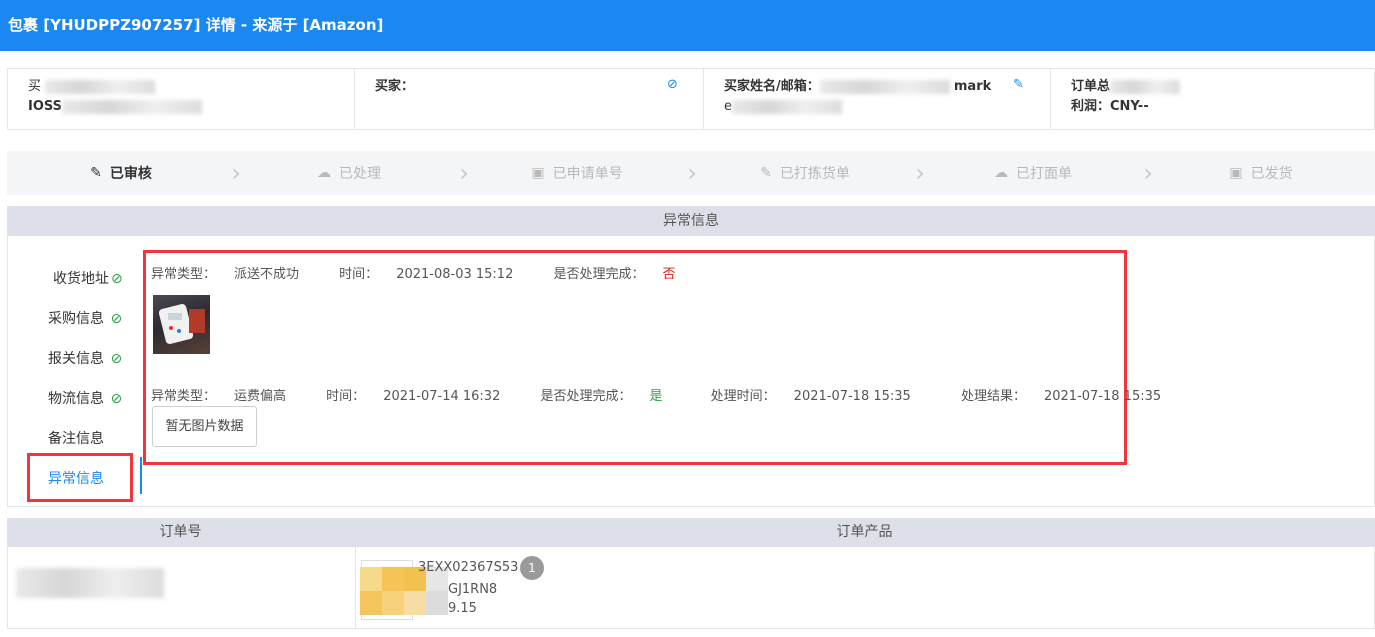  I want to click on exception-type-value: 派送不成功, so click(267, 274).